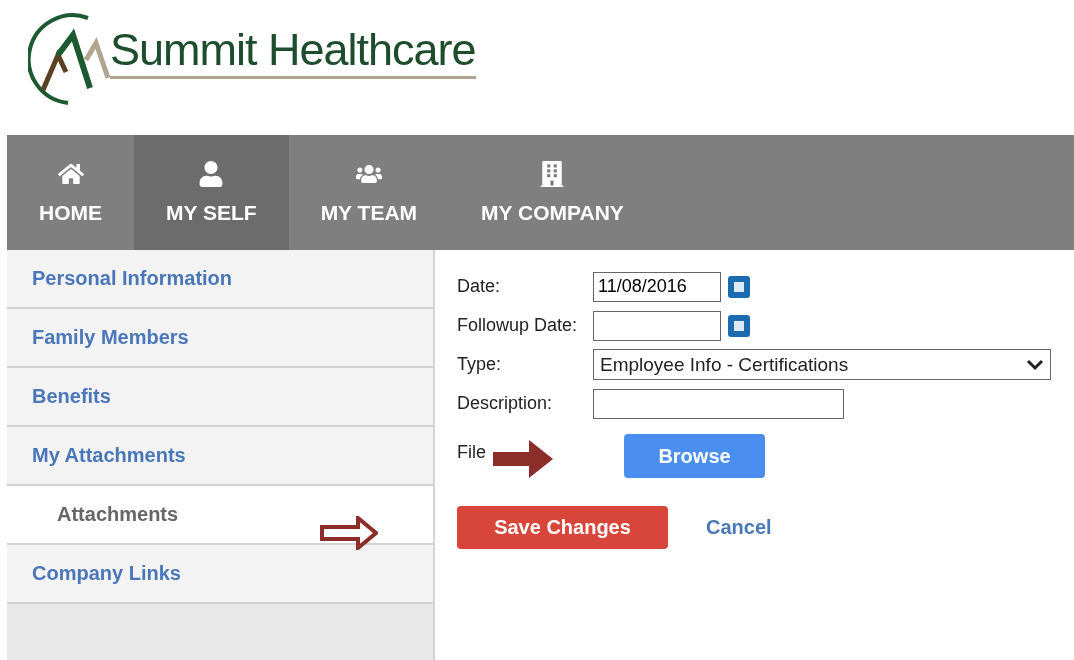  I want to click on sidebar-item: Family Members, so click(220, 338).